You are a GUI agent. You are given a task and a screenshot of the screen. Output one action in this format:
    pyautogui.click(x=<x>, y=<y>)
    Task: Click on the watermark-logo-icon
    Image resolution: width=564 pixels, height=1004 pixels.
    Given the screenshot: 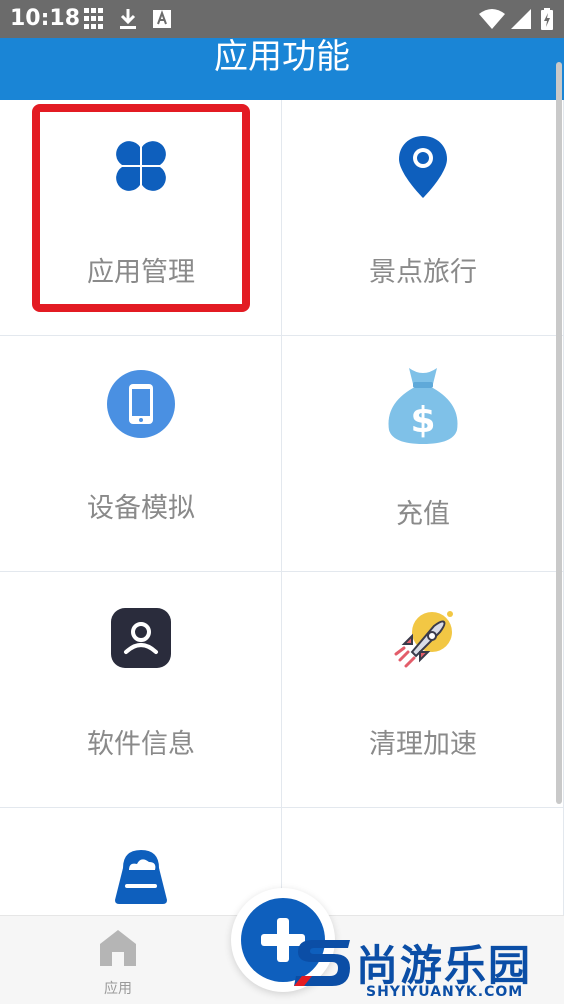 What is the action you would take?
    pyautogui.click(x=322, y=963)
    